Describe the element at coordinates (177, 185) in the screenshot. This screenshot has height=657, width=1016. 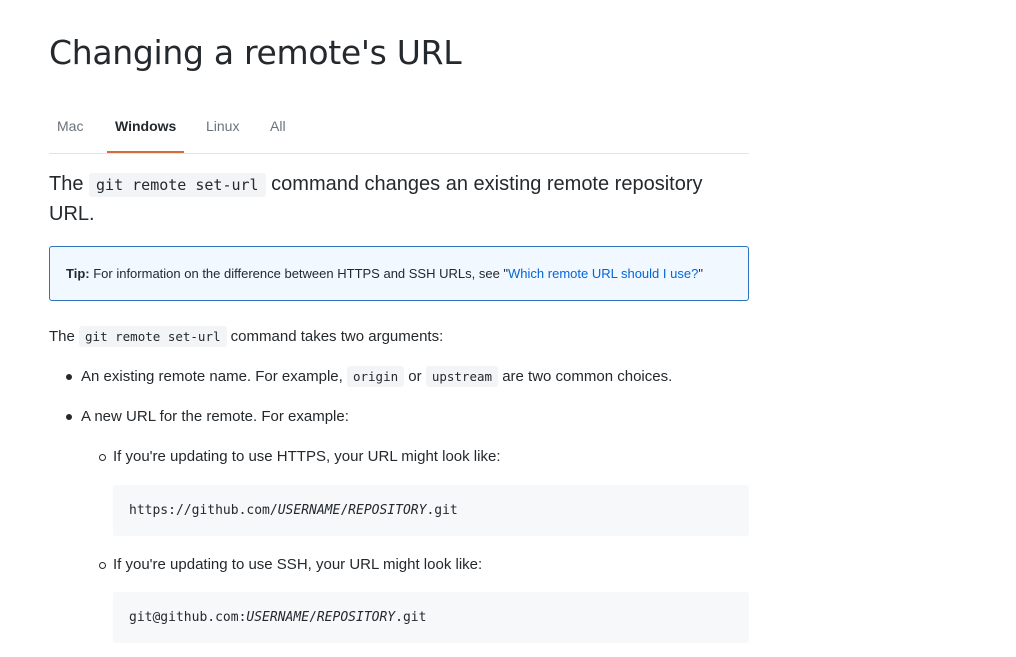
I see `lead-code: git remote set-url` at that location.